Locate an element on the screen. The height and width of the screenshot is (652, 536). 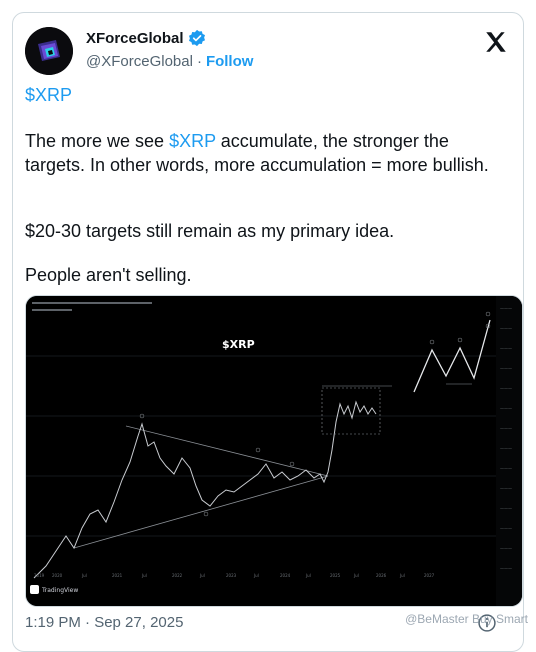
svg-text: 2020 is located at coordinates (57, 575).